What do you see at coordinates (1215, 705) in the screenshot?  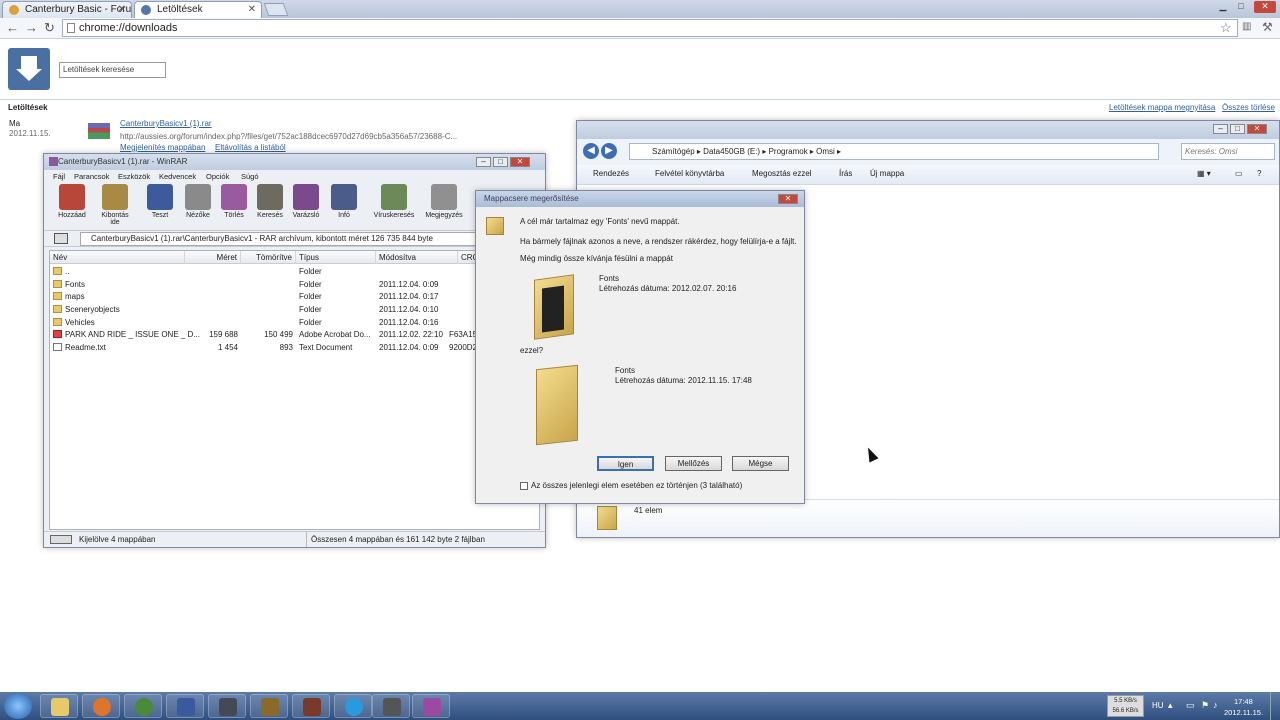 I see `tray-volume-icon: ♪` at bounding box center [1215, 705].